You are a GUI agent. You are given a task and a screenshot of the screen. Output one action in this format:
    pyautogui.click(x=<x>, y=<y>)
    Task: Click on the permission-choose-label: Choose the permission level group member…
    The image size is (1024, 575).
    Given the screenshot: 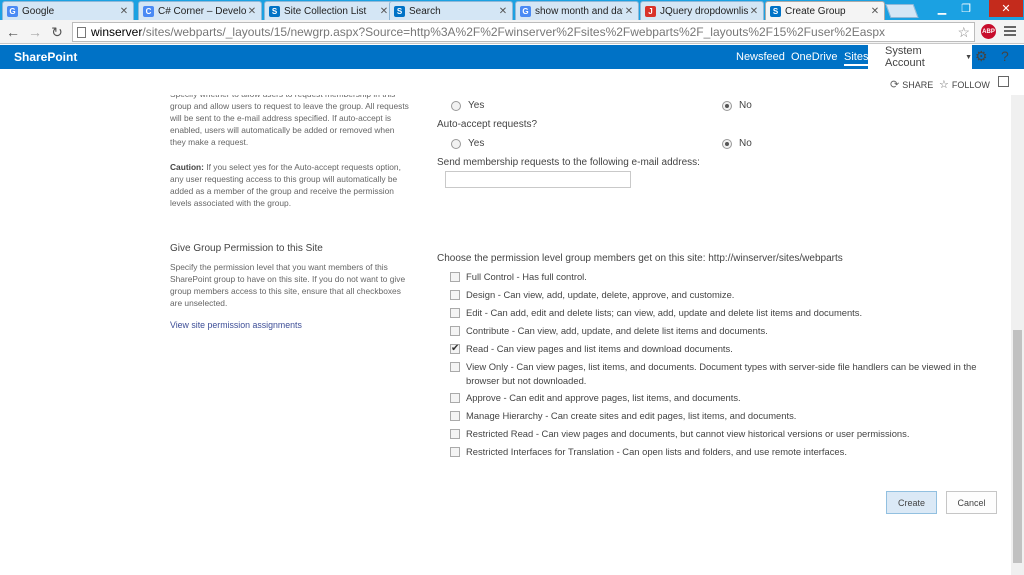 What is the action you would take?
    pyautogui.click(x=640, y=258)
    